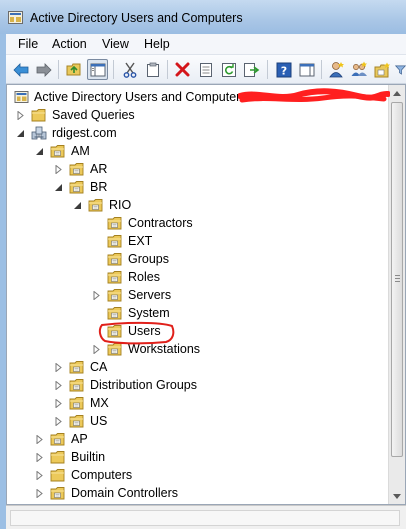  Describe the element at coordinates (194, 475) in the screenshot. I see `tree-item-computers: Computers` at that location.